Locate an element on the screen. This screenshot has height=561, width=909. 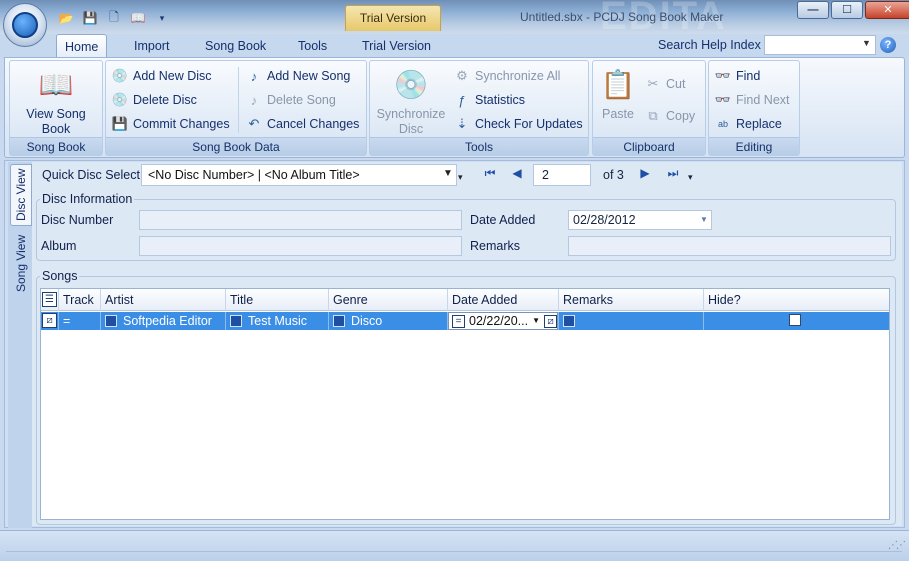
combo-dropdown-icon: ▼ is located at coordinates (448, 173).